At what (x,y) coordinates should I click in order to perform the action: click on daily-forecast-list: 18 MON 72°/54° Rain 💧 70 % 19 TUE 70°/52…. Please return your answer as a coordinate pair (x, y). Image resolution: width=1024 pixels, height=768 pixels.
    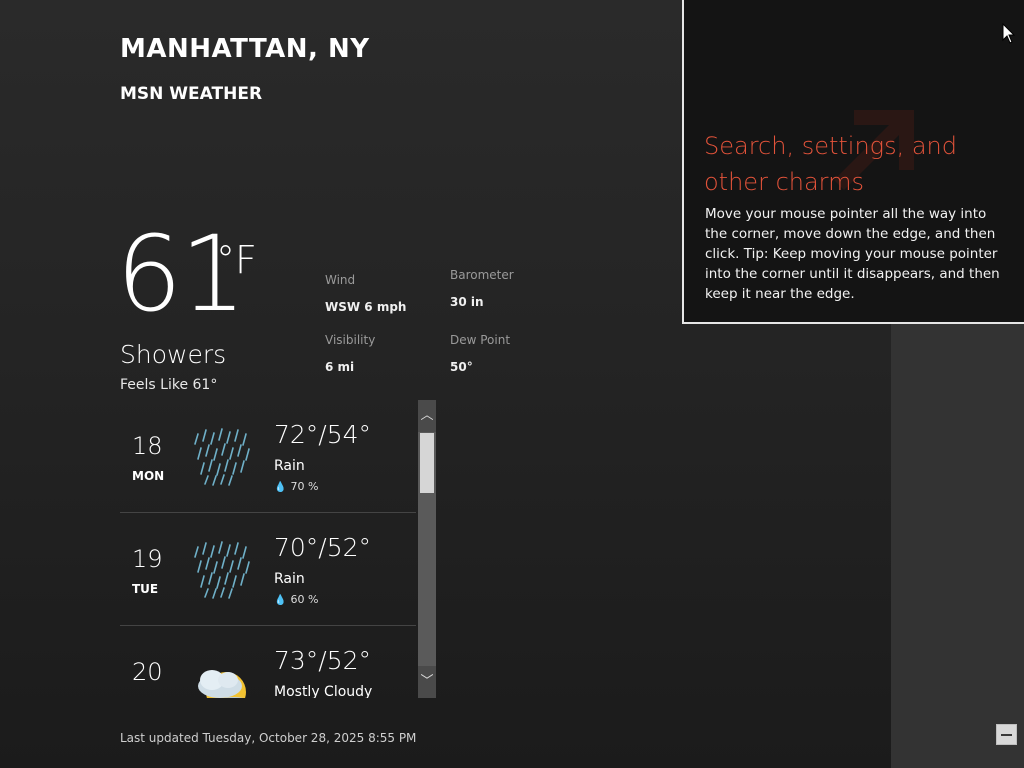
    Looking at the image, I should click on (278, 549).